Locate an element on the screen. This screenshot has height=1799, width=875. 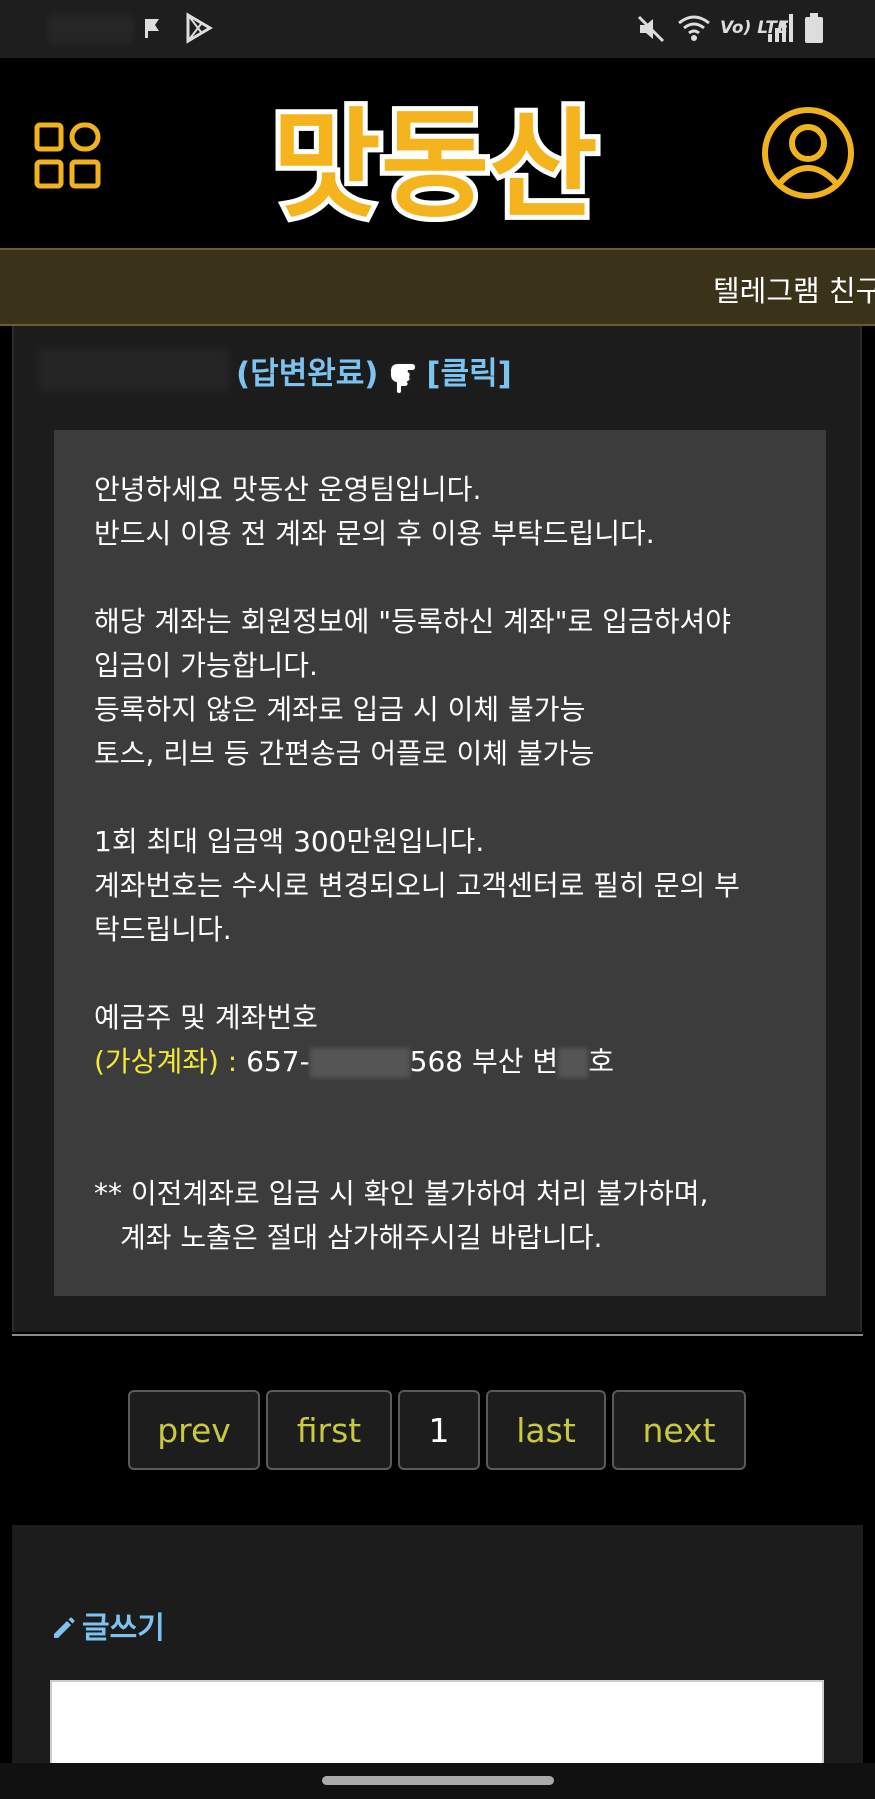
user-profile-icon is located at coordinates (808, 153).